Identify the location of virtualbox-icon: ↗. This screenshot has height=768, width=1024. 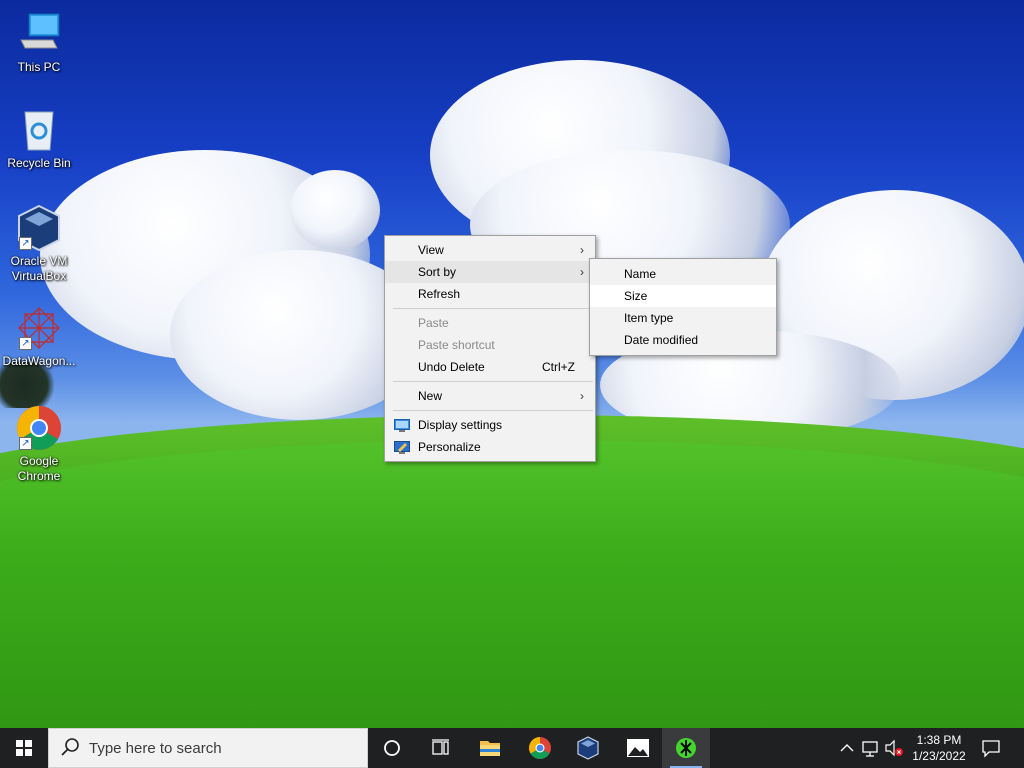
(39, 228).